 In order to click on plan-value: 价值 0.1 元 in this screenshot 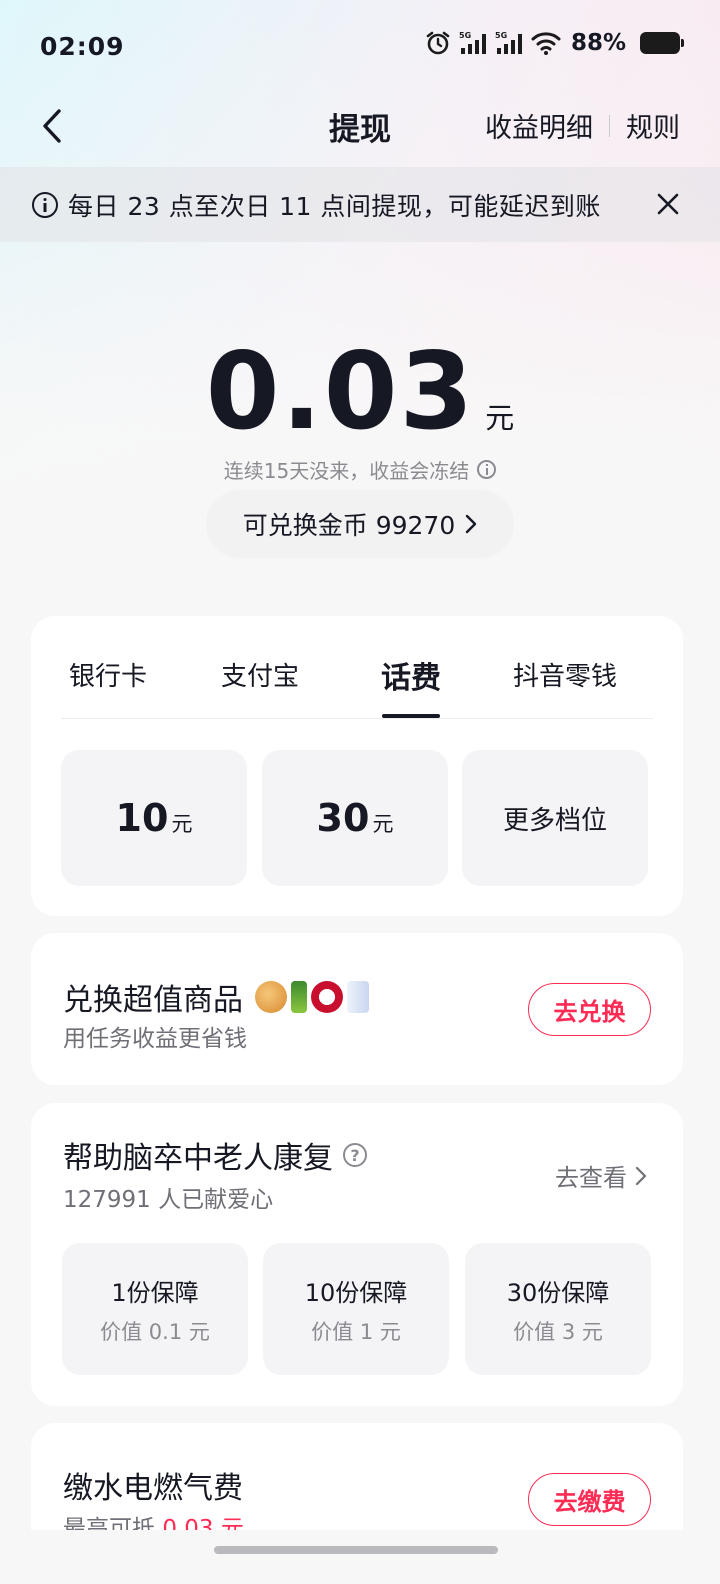, I will do `click(155, 1332)`.